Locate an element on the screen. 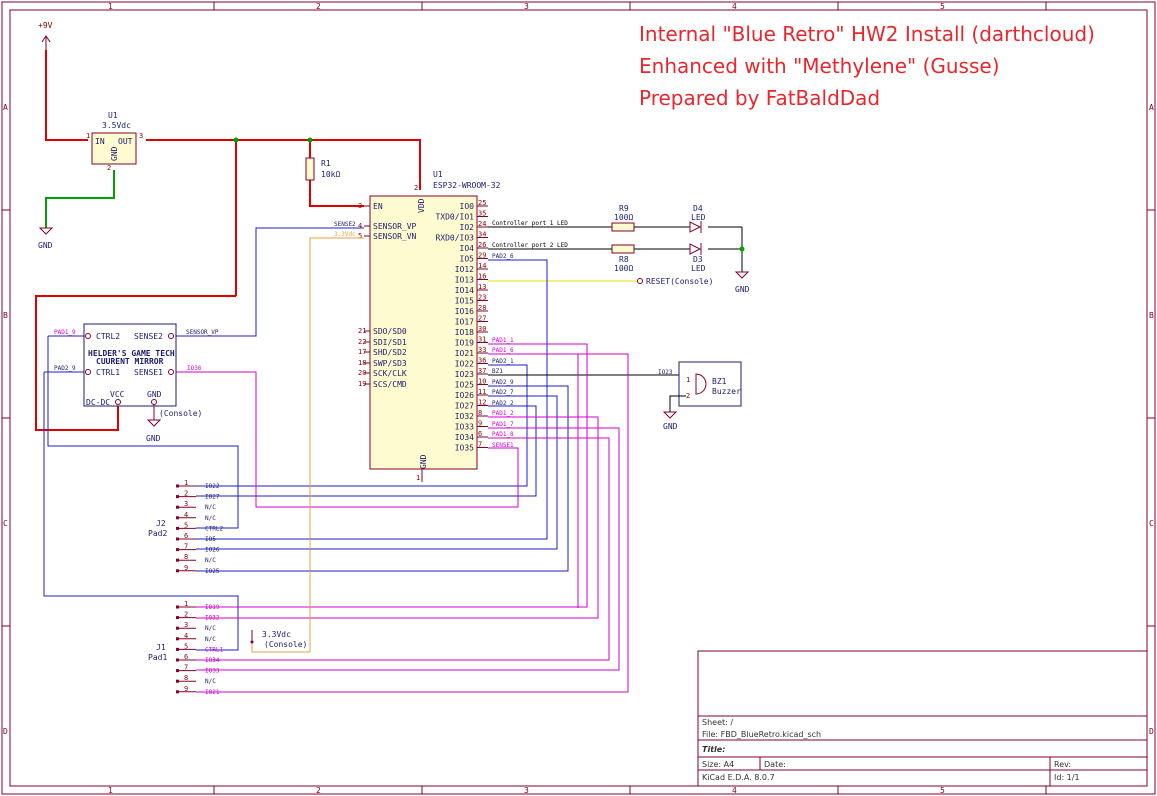 The height and width of the screenshot is (796, 1157). net-3v3: 3.3Vdc is located at coordinates (345, 234).